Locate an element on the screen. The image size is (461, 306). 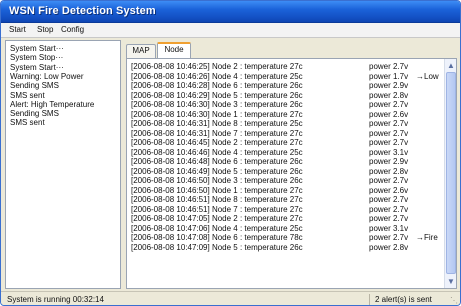
tab-node: Node is located at coordinates (174, 50).